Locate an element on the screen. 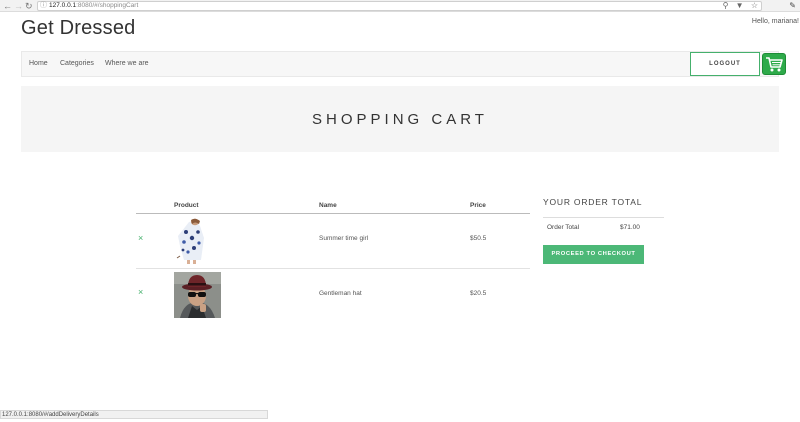  item-price: $50.5 is located at coordinates (478, 238).